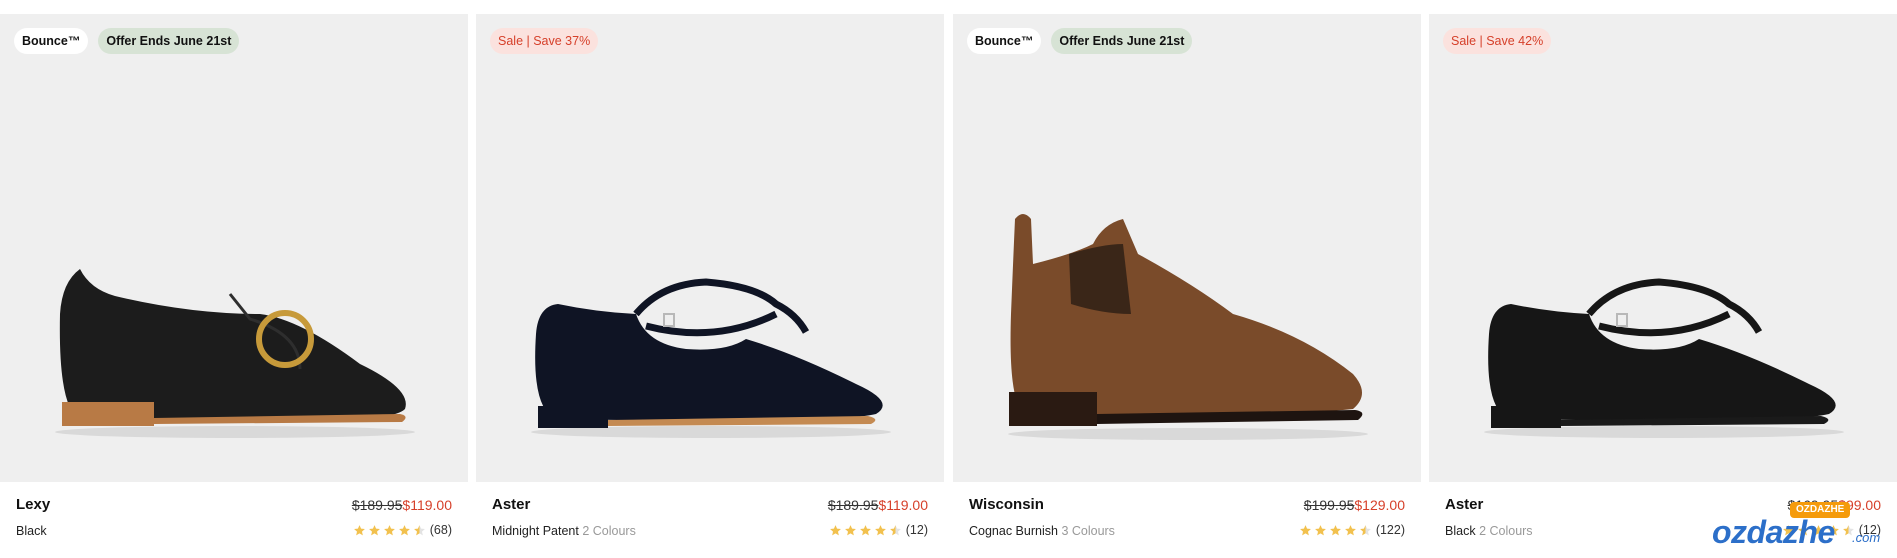  What do you see at coordinates (33, 504) in the screenshot?
I see `product-name: Lexy` at bounding box center [33, 504].